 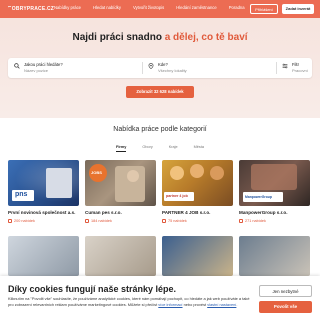 What do you see at coordinates (274, 183) in the screenshot?
I see `company-image: ManpowerGroup` at bounding box center [274, 183].